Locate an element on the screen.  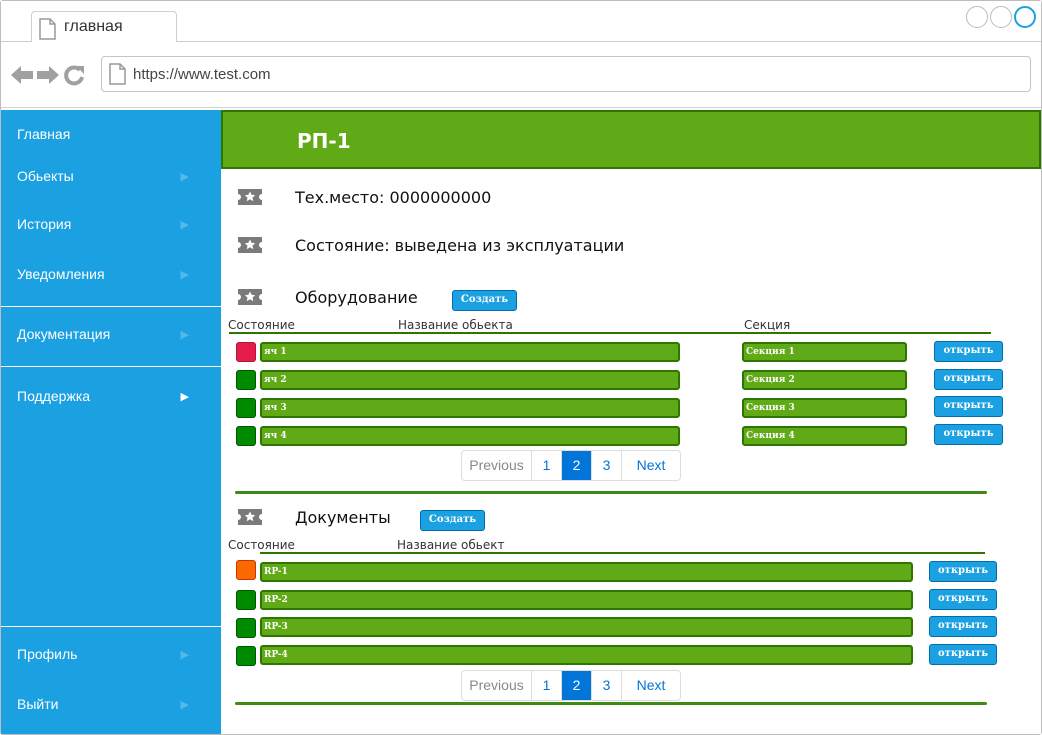
tab-title: главная is located at coordinates (93, 26).